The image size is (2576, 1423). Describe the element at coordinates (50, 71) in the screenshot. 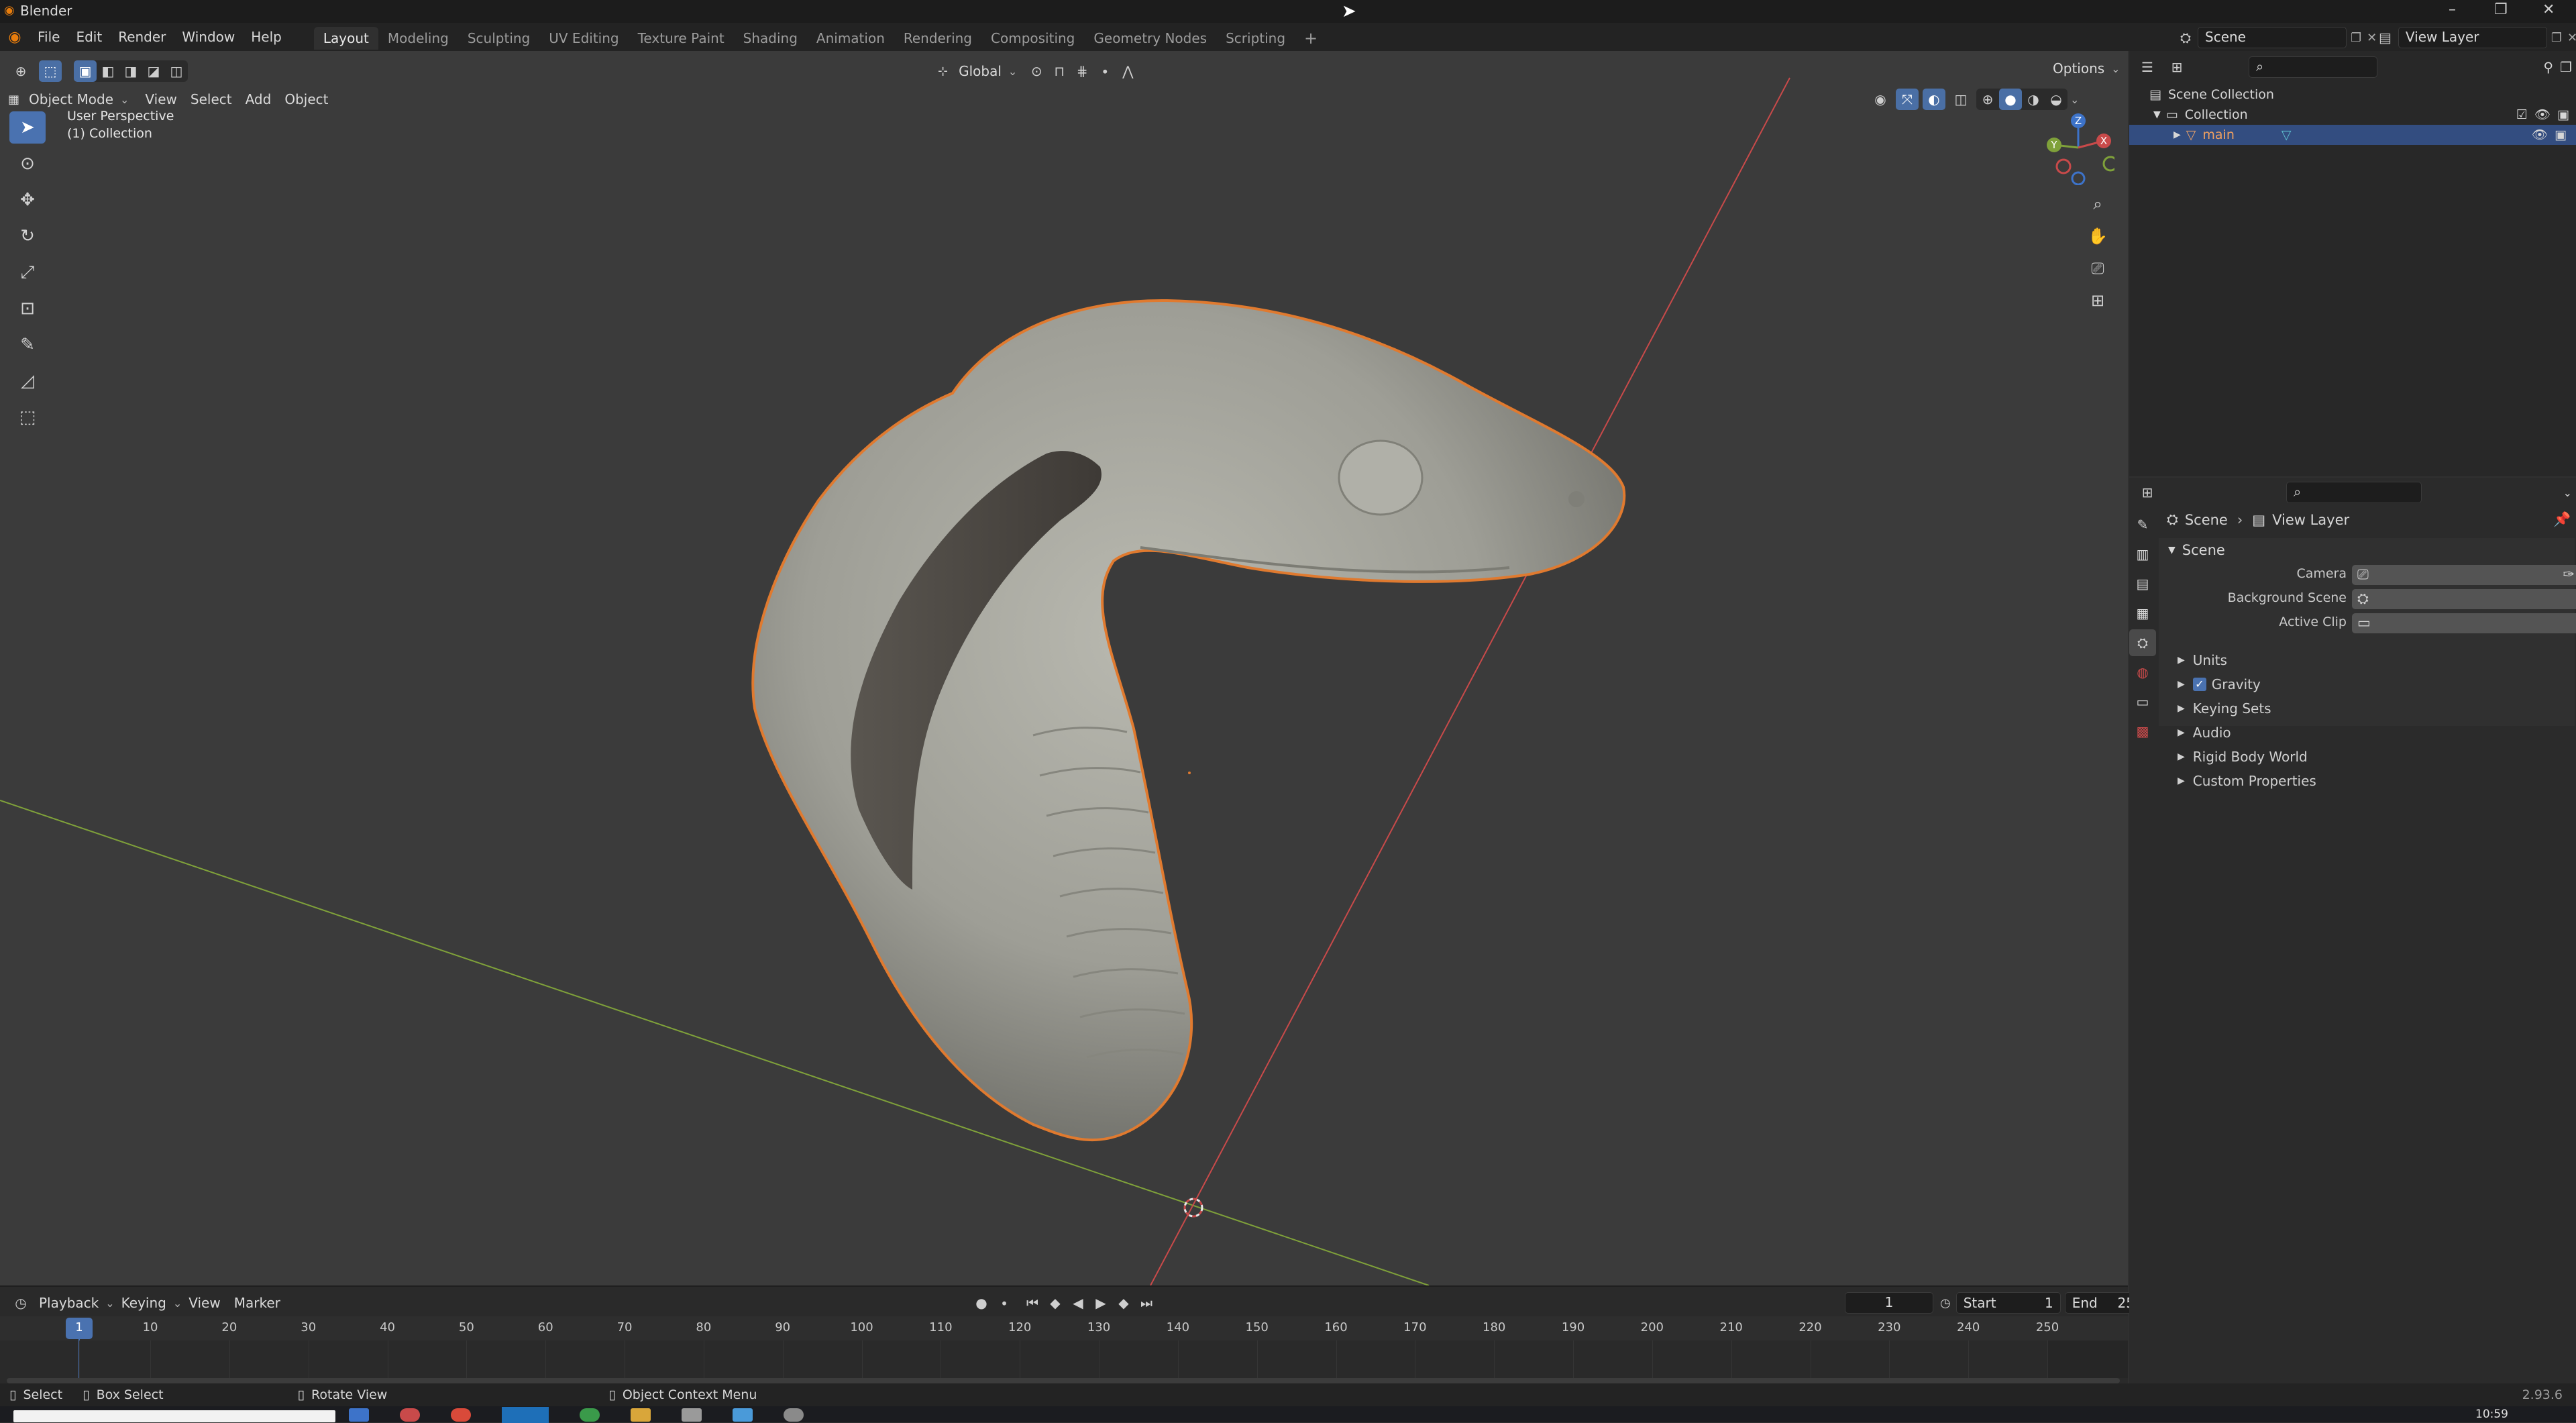

I see `select-tool-icon: ⬚` at that location.